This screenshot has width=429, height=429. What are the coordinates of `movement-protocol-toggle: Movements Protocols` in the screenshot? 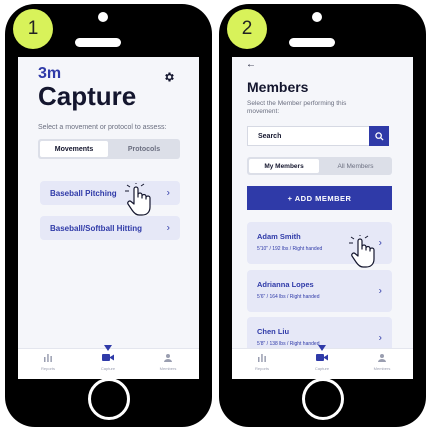 It's located at (109, 149).